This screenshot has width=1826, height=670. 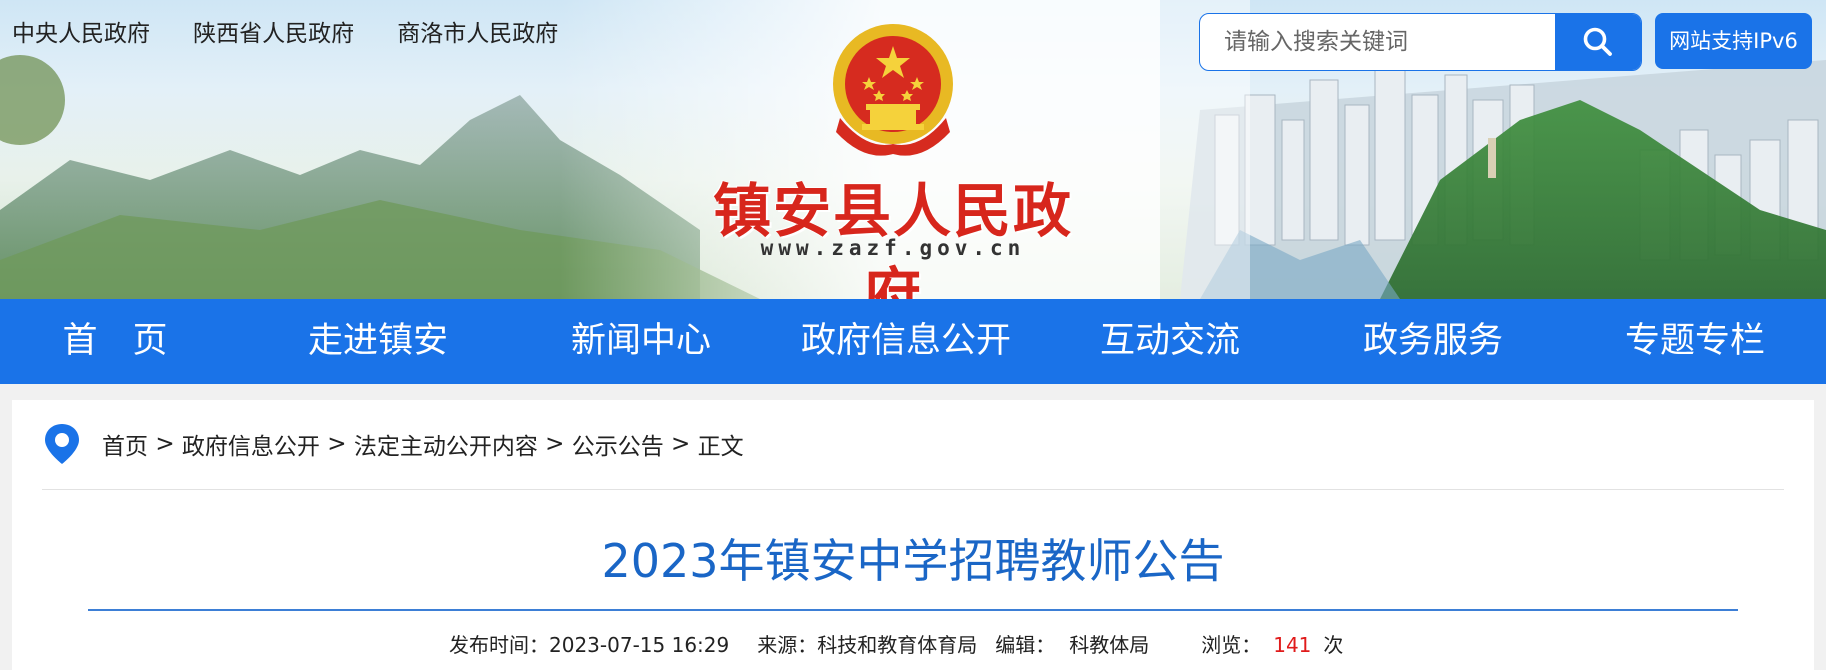 What do you see at coordinates (893, 248) in the screenshot?
I see `site-url: www.zazf.gov.cn` at bounding box center [893, 248].